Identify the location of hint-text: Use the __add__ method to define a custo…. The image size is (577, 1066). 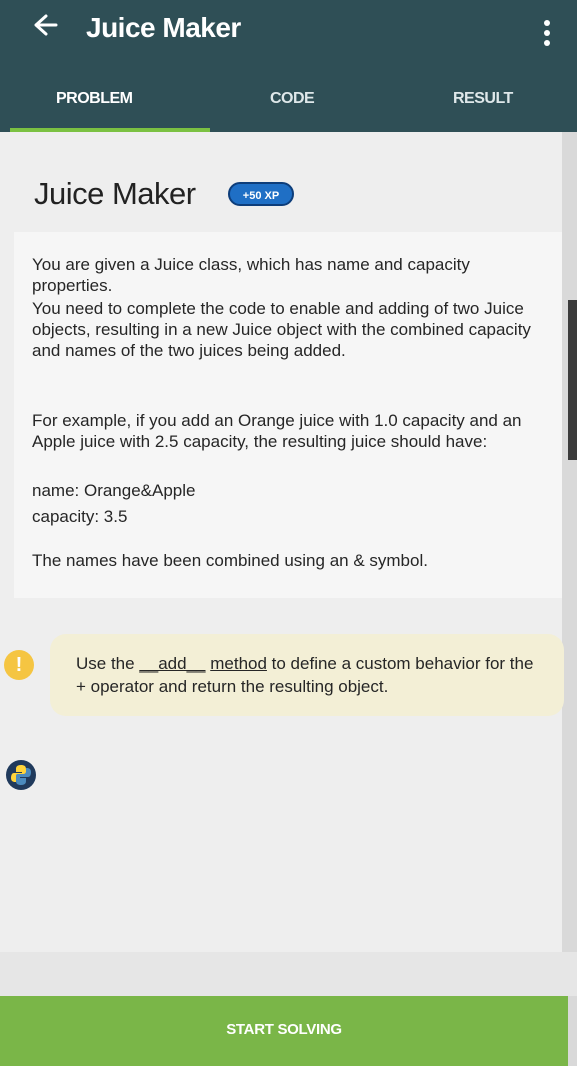
(311, 675).